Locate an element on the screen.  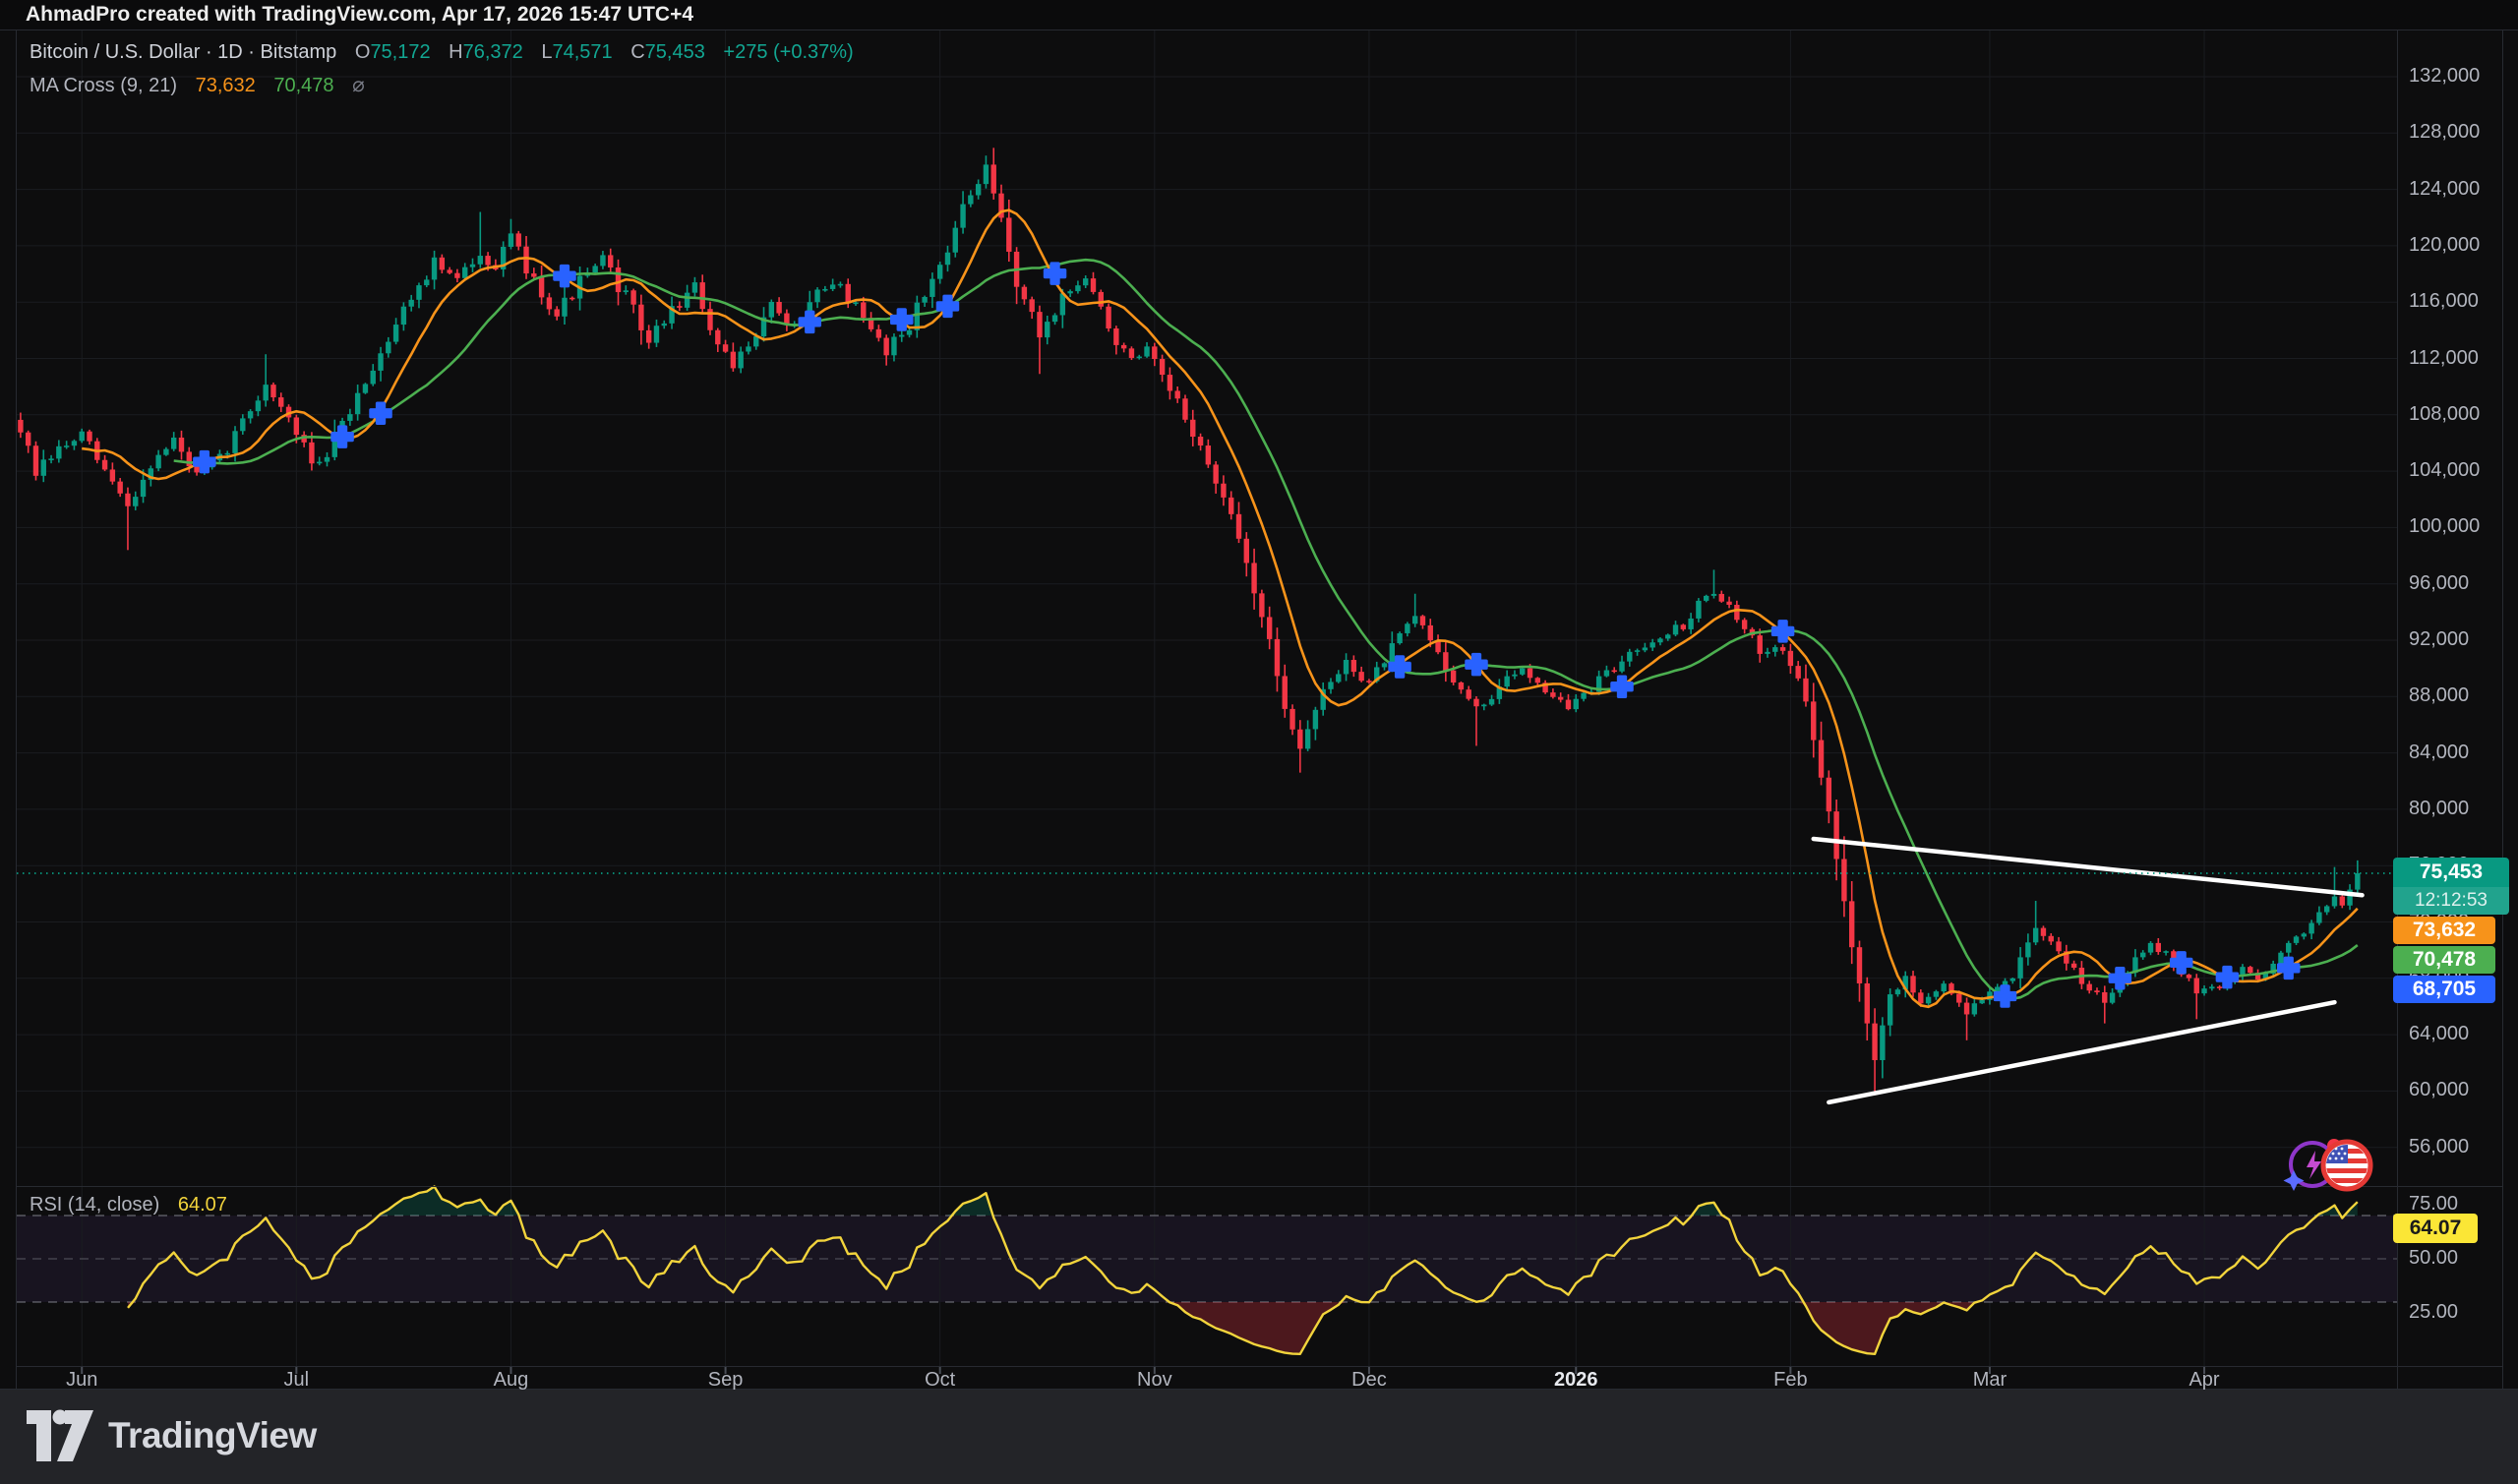
price-axis-label: 132,000 is located at coordinates (2445, 76).